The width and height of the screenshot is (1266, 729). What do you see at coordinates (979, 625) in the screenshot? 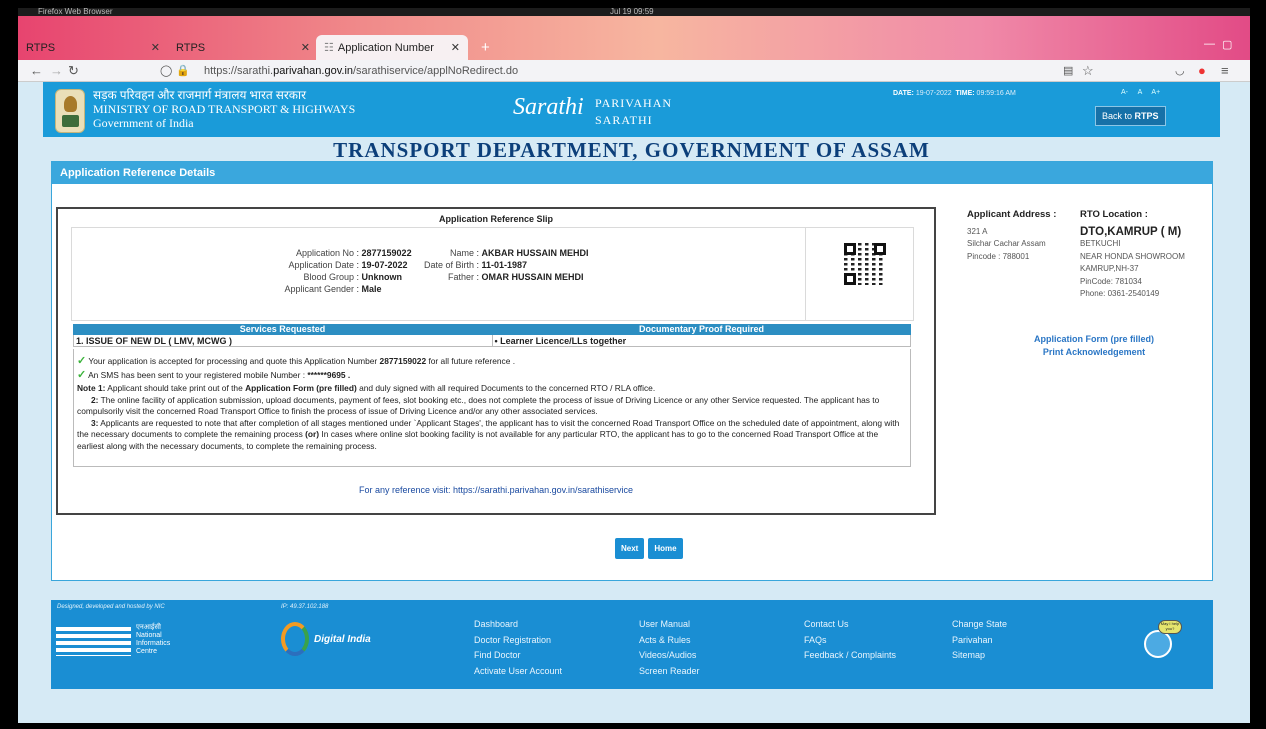
I see `footer-link: Change State` at bounding box center [979, 625].